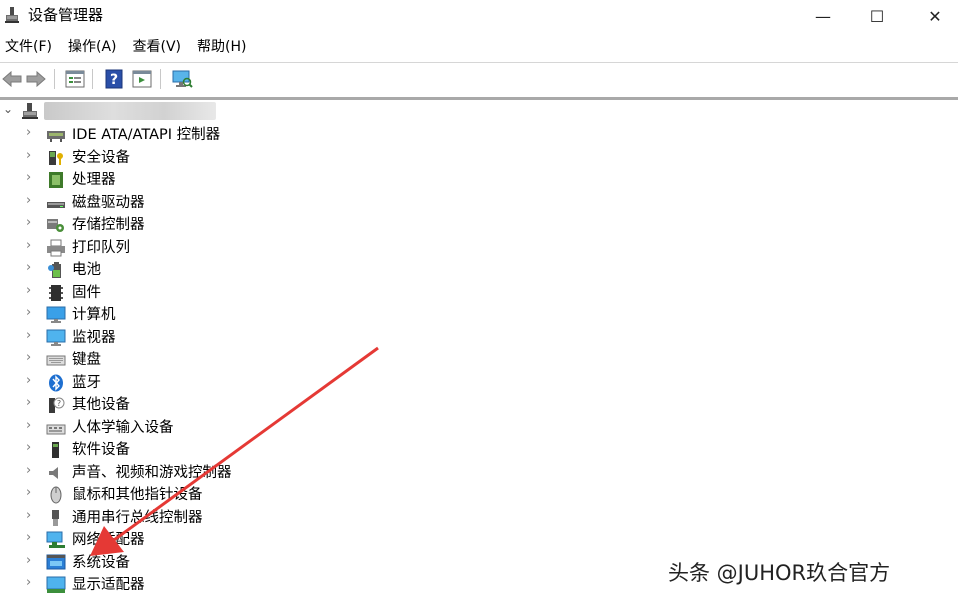 This screenshot has height=602, width=958. I want to click on tree-item-label: 通用串行总线控制器, so click(137, 517).